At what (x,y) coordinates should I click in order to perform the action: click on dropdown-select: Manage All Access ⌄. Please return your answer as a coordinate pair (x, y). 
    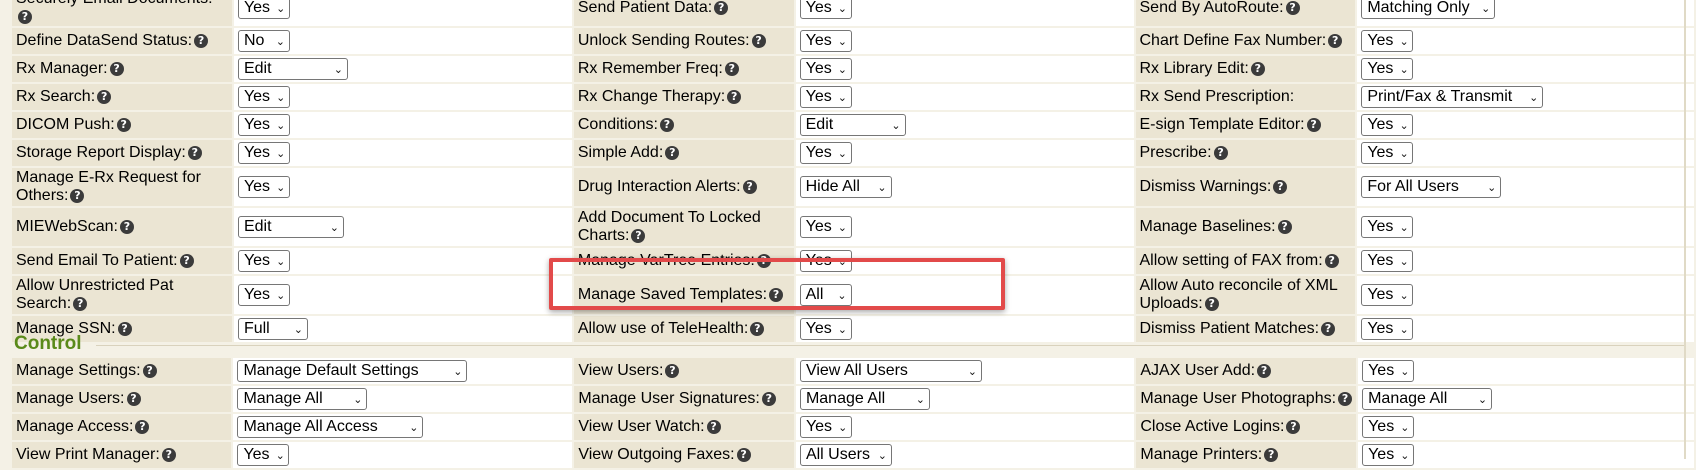
    Looking at the image, I should click on (330, 427).